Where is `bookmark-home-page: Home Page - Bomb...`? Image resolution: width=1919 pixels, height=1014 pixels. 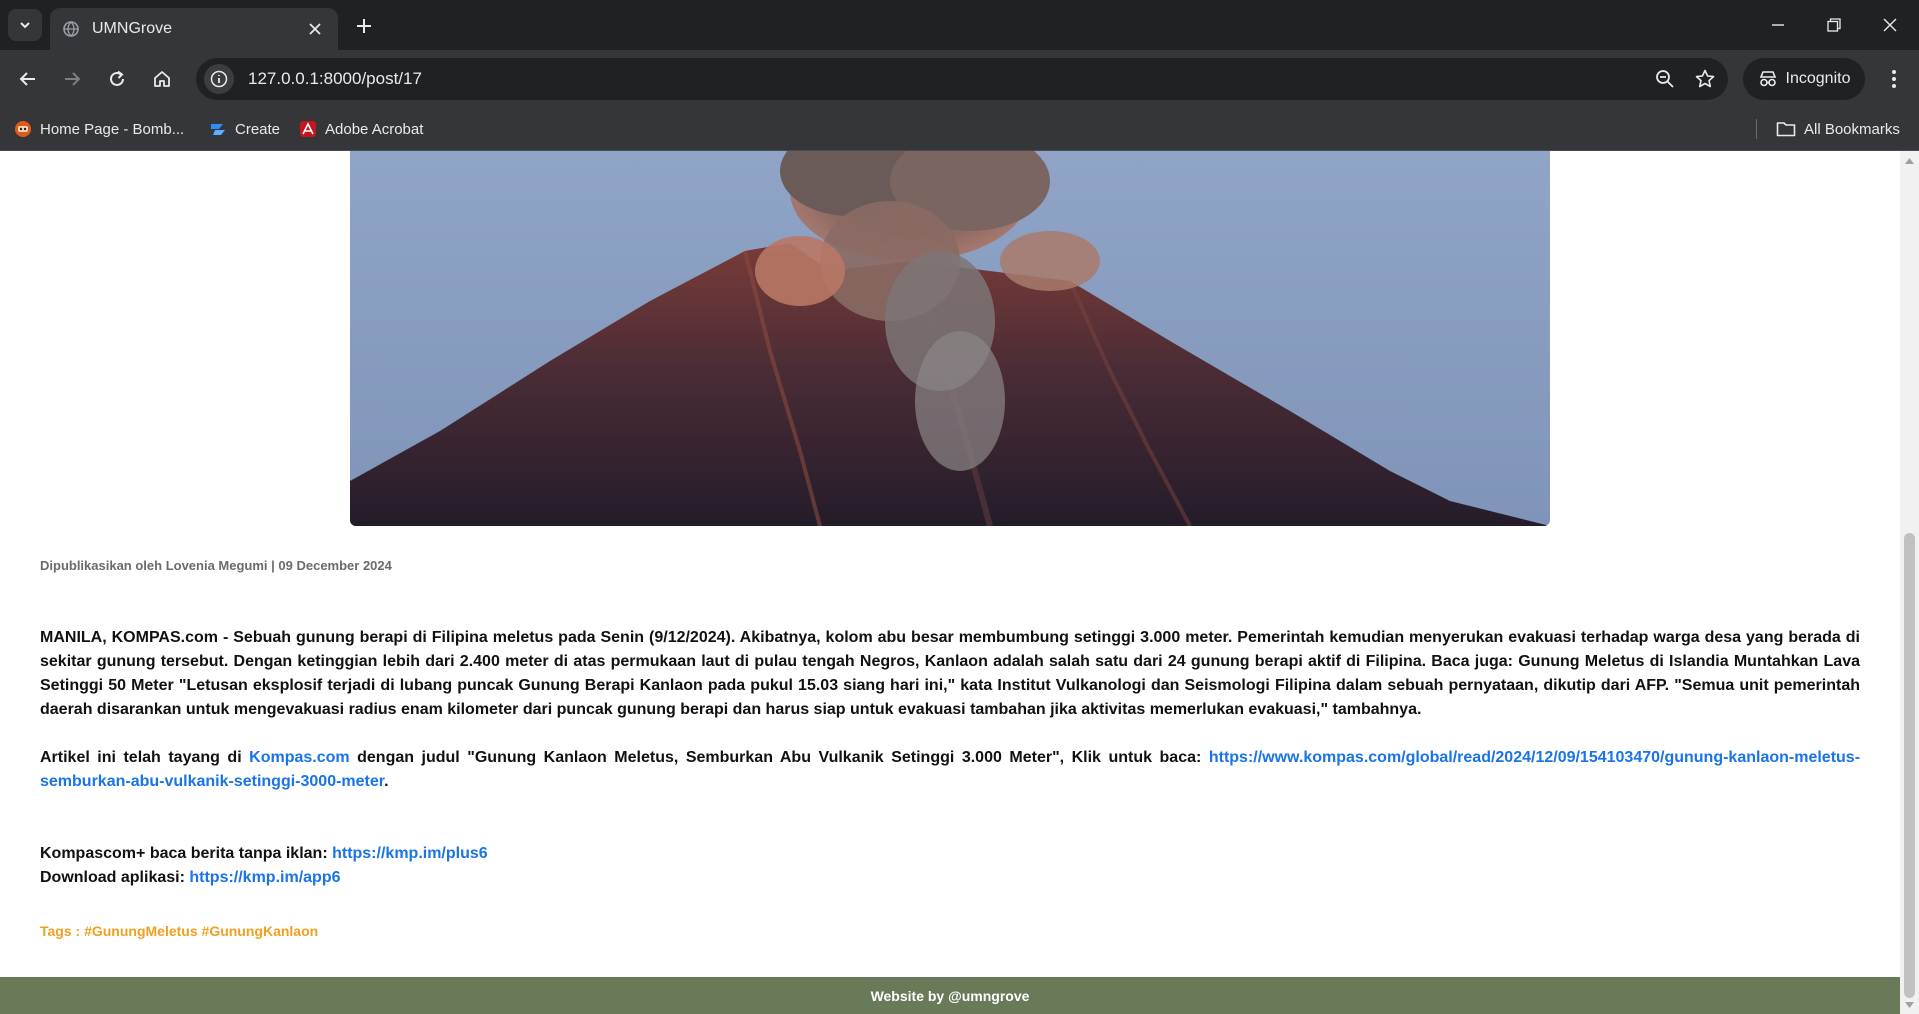
bookmark-home-page: Home Page - Bomb... is located at coordinates (99, 129).